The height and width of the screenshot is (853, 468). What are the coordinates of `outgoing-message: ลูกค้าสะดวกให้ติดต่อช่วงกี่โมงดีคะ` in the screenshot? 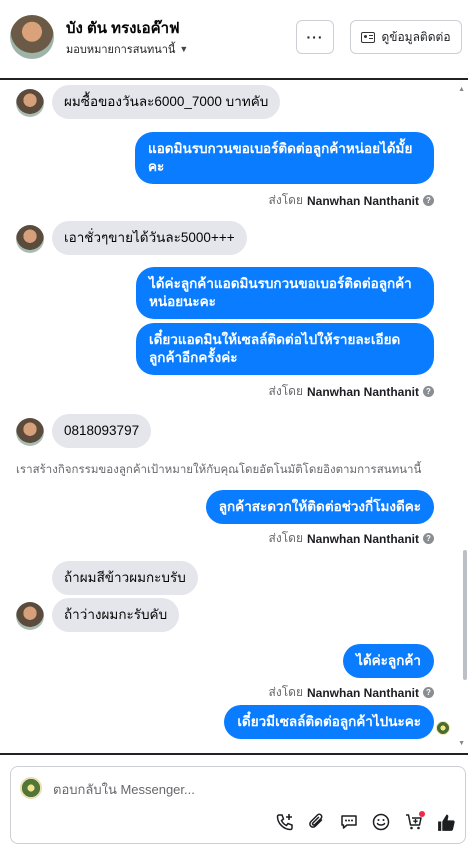 It's located at (319, 507).